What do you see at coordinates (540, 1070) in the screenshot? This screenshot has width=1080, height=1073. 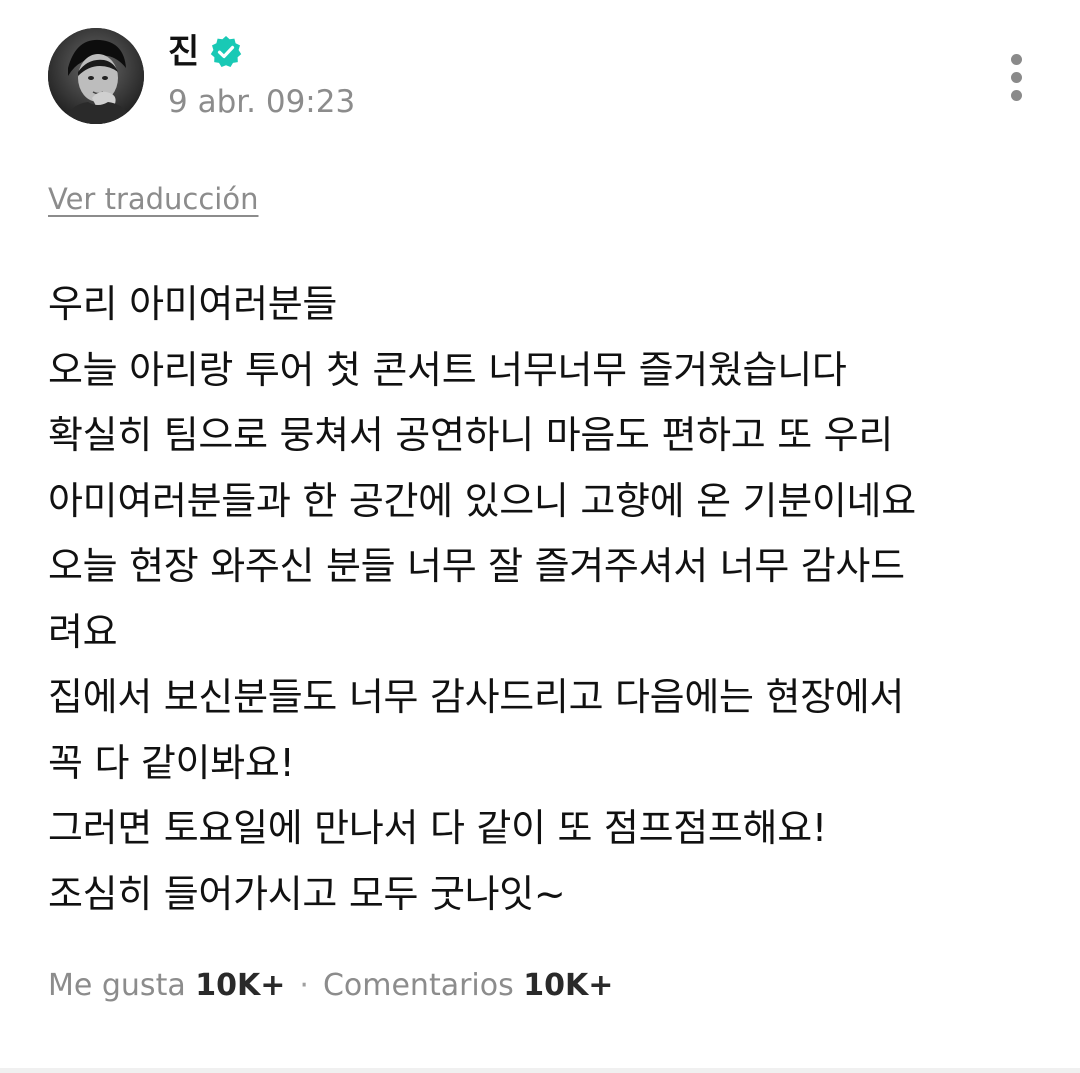 I see `bottom-divider` at bounding box center [540, 1070].